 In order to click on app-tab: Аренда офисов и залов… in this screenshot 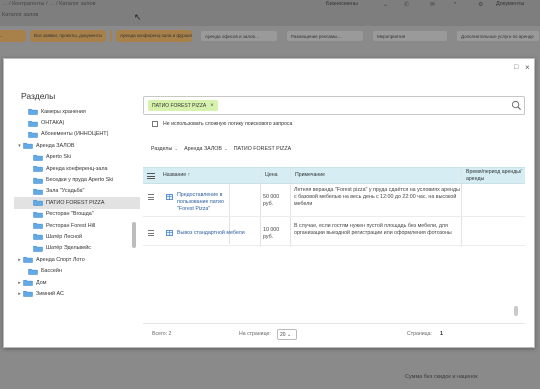, I will do `click(239, 36)`.